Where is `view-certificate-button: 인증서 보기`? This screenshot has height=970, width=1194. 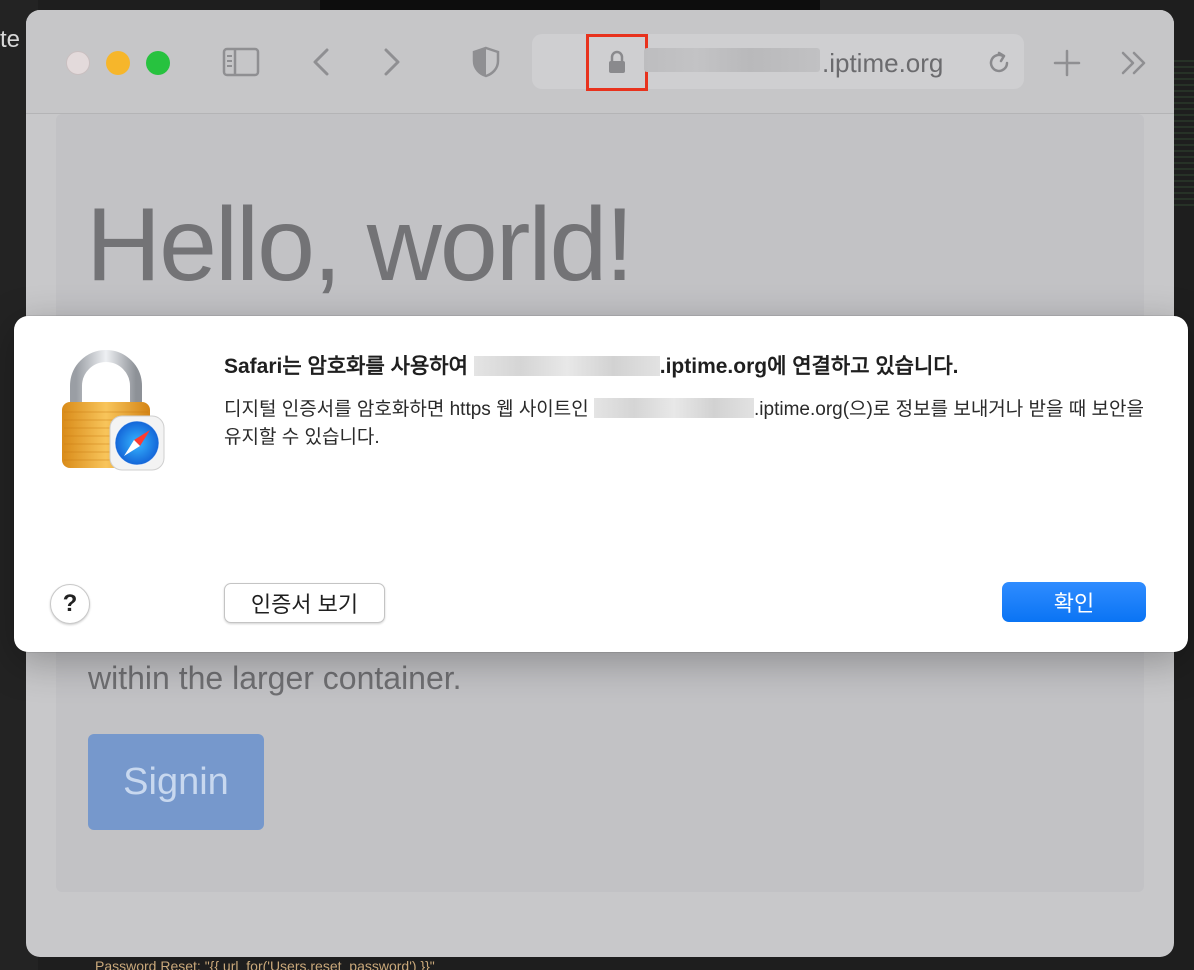 view-certificate-button: 인증서 보기 is located at coordinates (304, 603).